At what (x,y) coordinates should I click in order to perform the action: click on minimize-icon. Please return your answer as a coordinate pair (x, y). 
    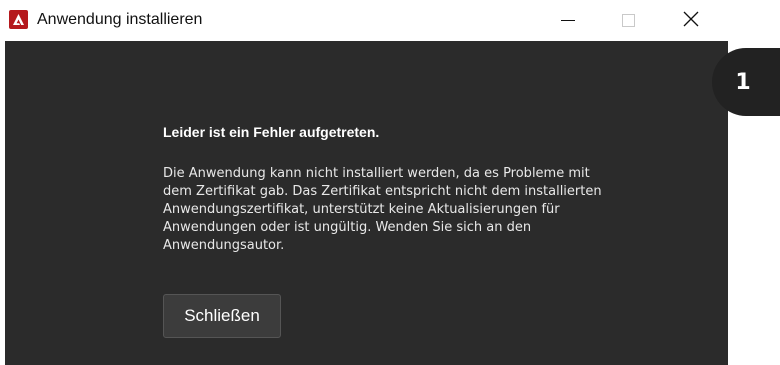
    Looking at the image, I should click on (568, 20).